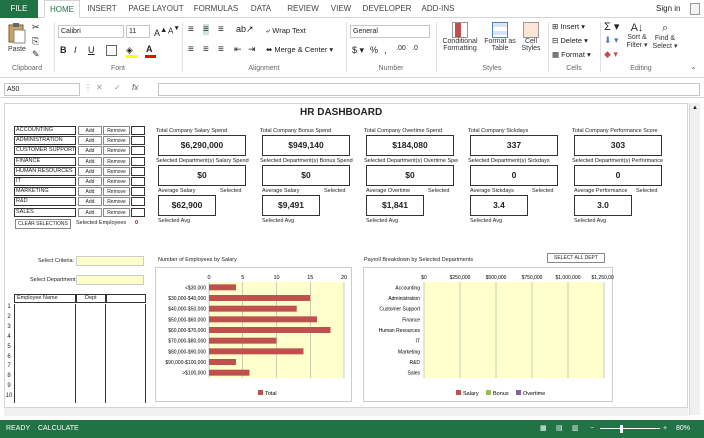  I want to click on zoom-in-icon: +, so click(665, 429).